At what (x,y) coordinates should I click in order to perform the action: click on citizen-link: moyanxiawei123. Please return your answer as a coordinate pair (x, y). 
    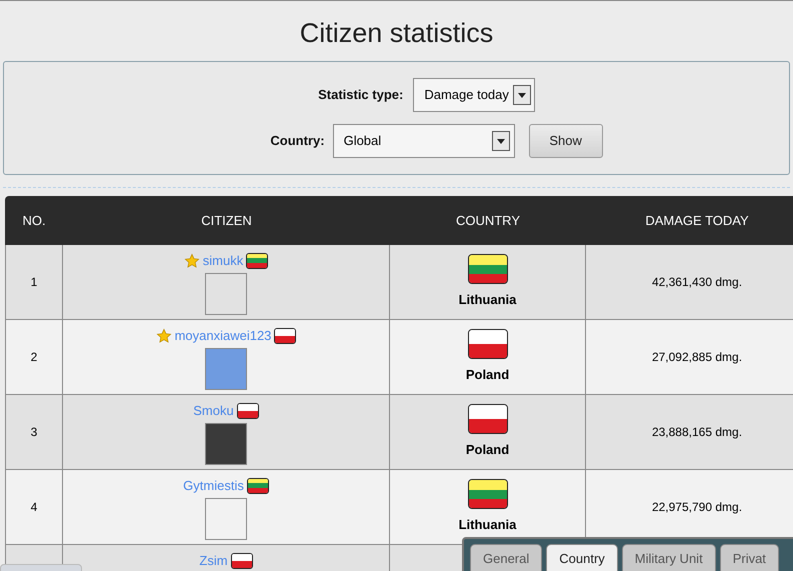
    Looking at the image, I should click on (223, 336).